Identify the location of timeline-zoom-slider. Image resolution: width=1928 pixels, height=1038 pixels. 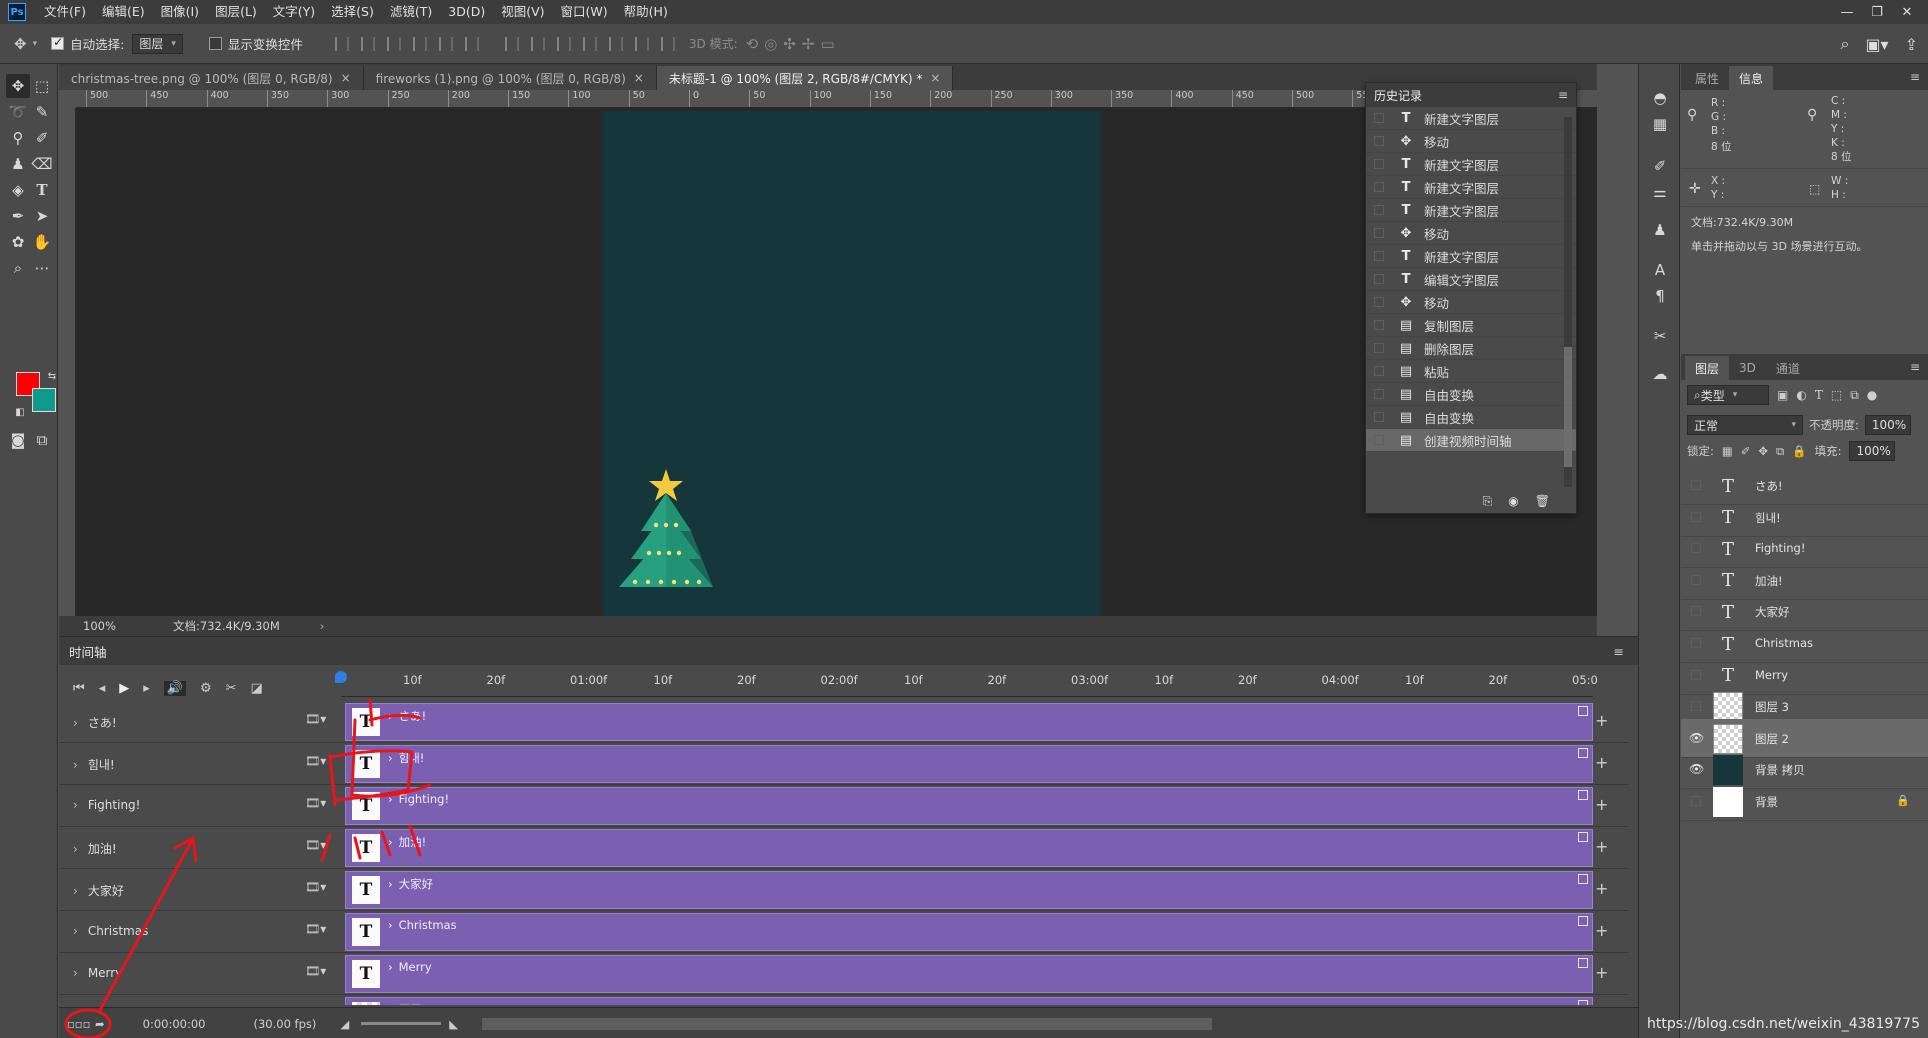
(401, 1023).